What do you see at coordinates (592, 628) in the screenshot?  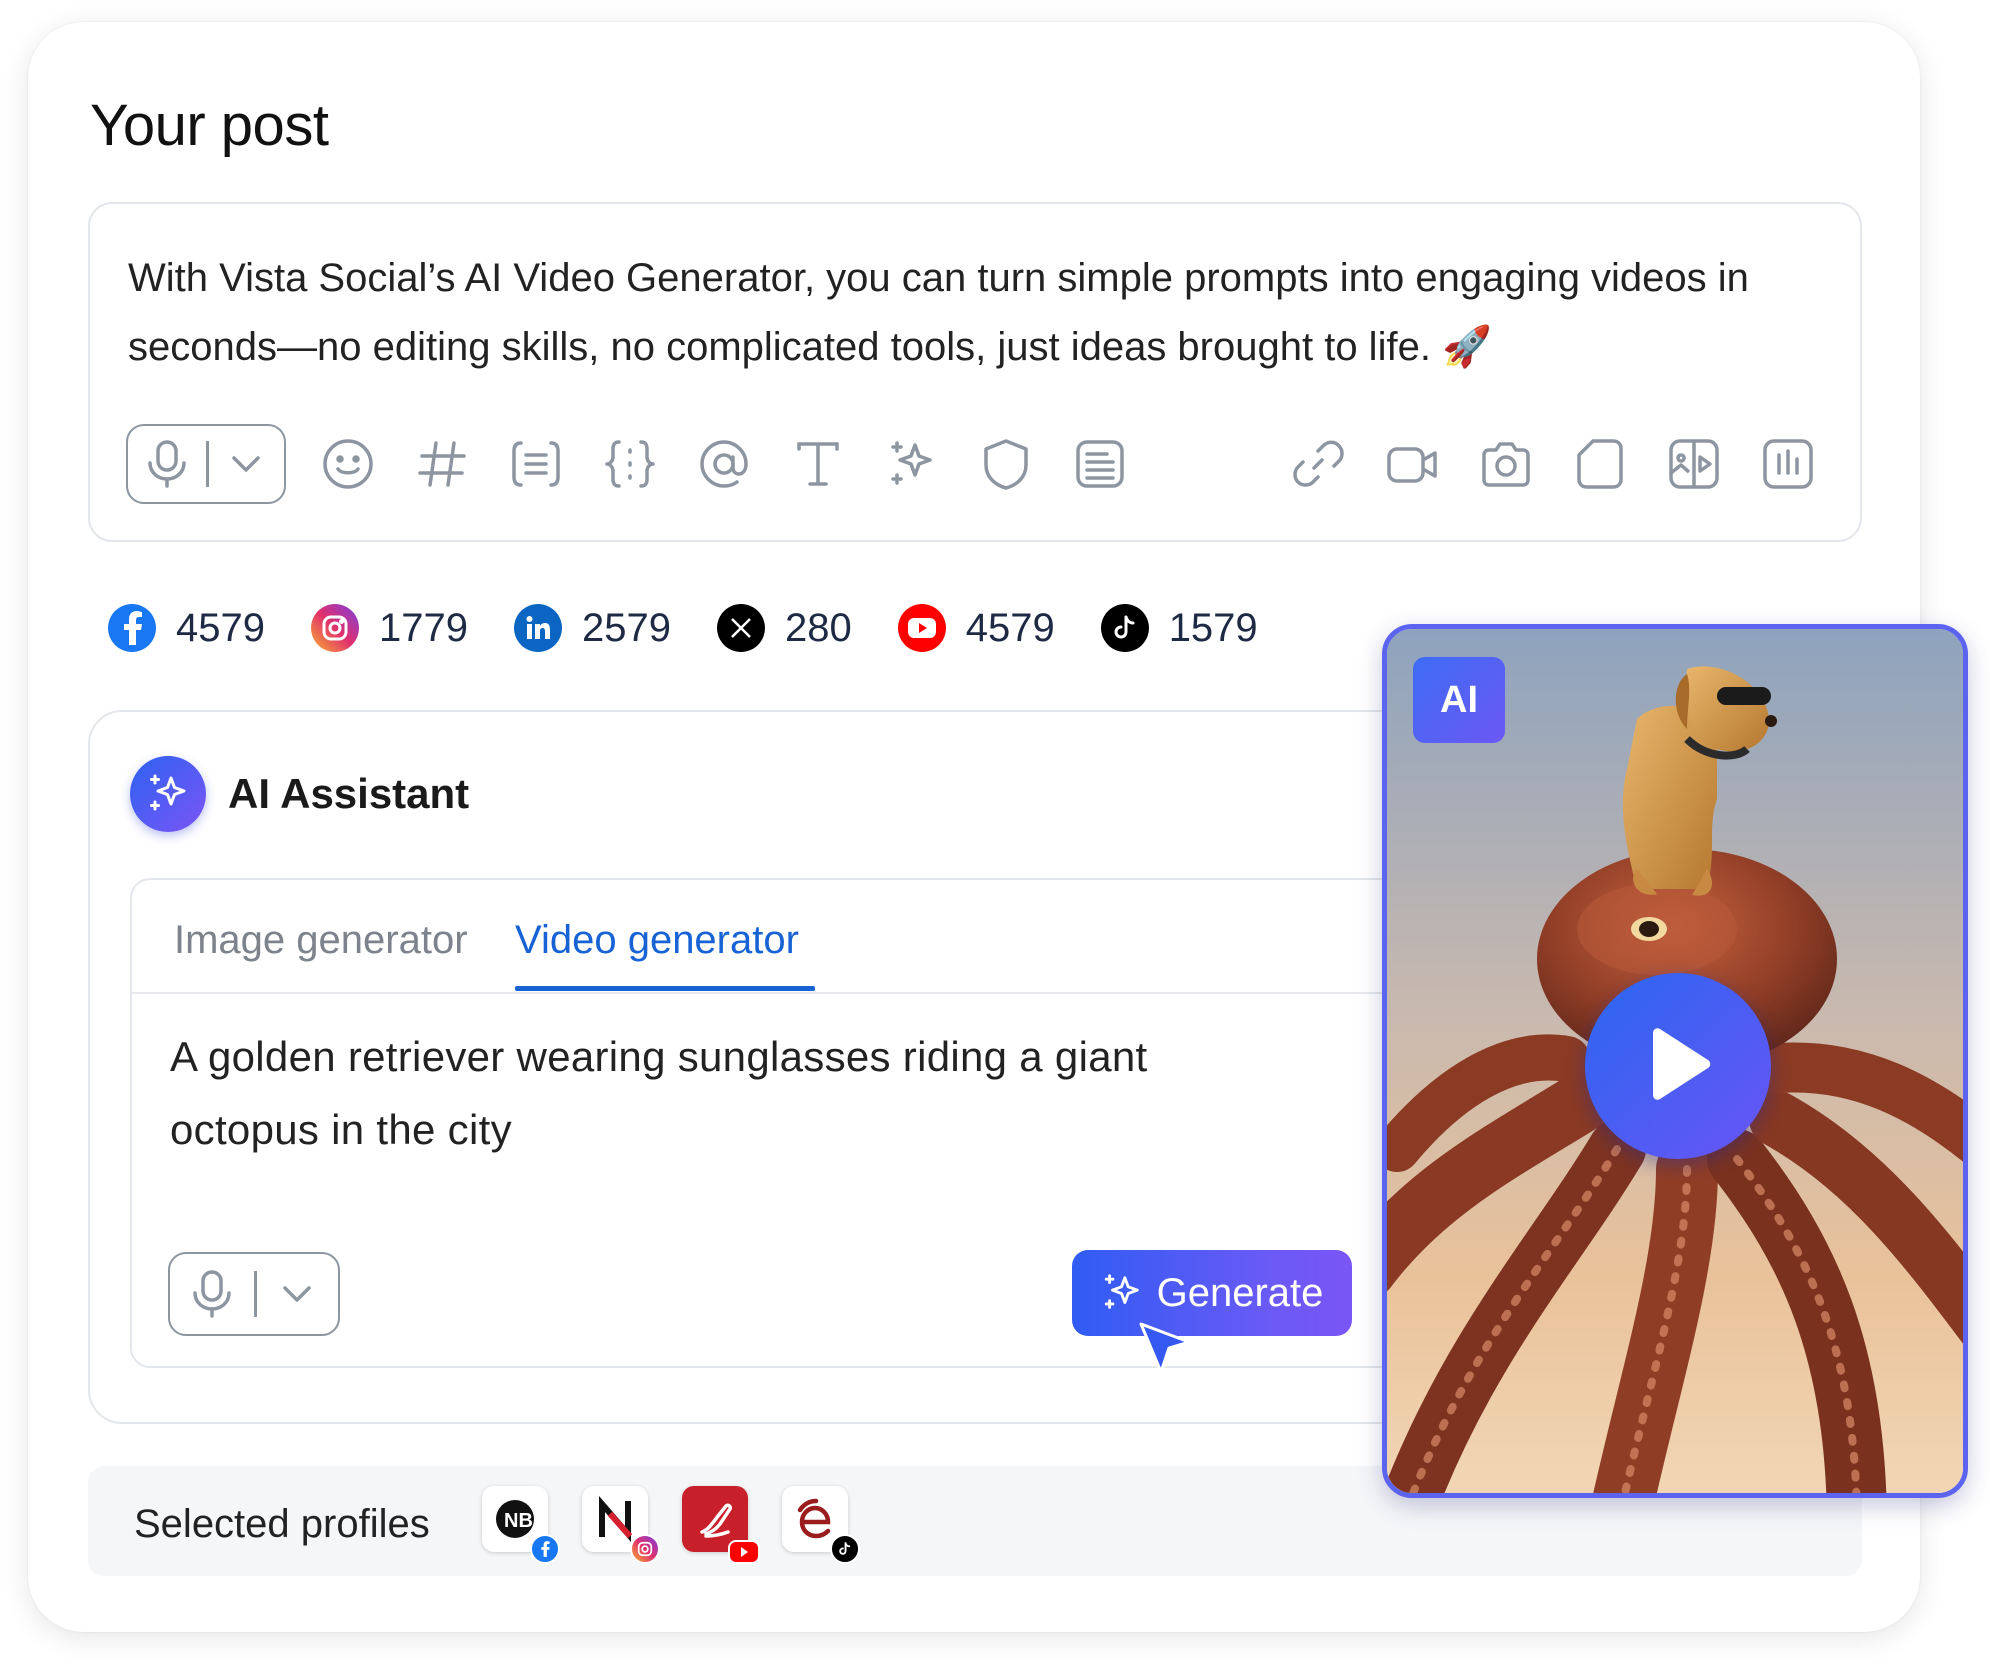 I see `count-linkedin: 2579` at bounding box center [592, 628].